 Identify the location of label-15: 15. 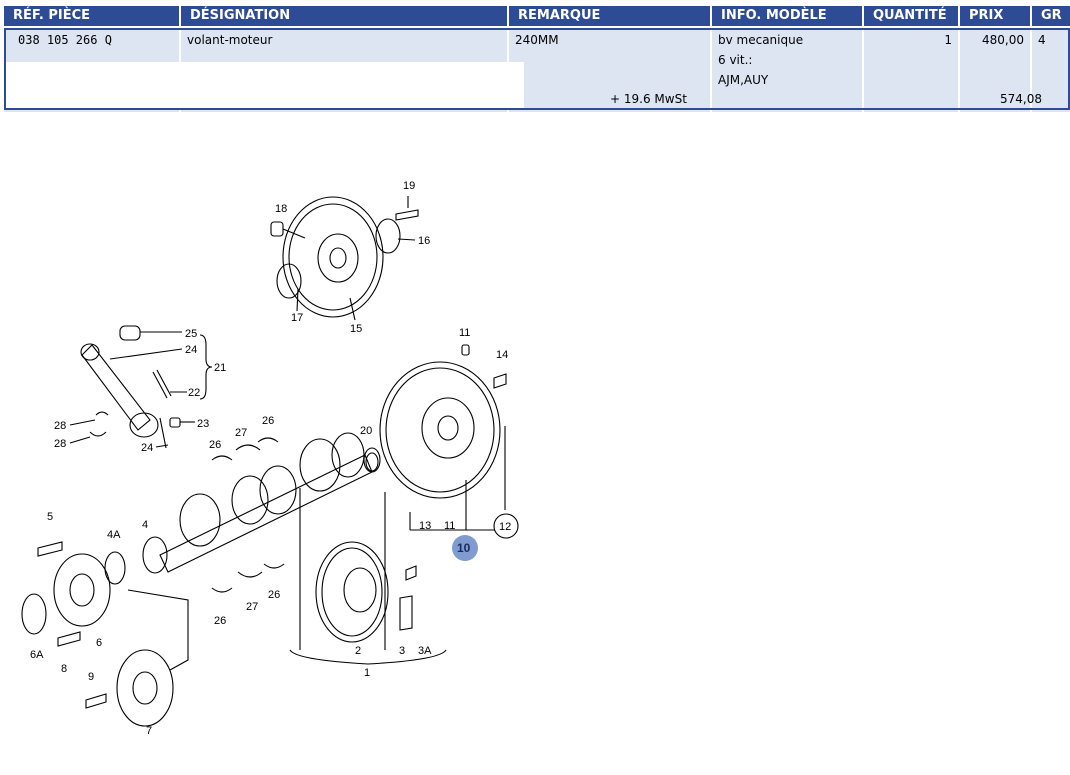
(356, 329).